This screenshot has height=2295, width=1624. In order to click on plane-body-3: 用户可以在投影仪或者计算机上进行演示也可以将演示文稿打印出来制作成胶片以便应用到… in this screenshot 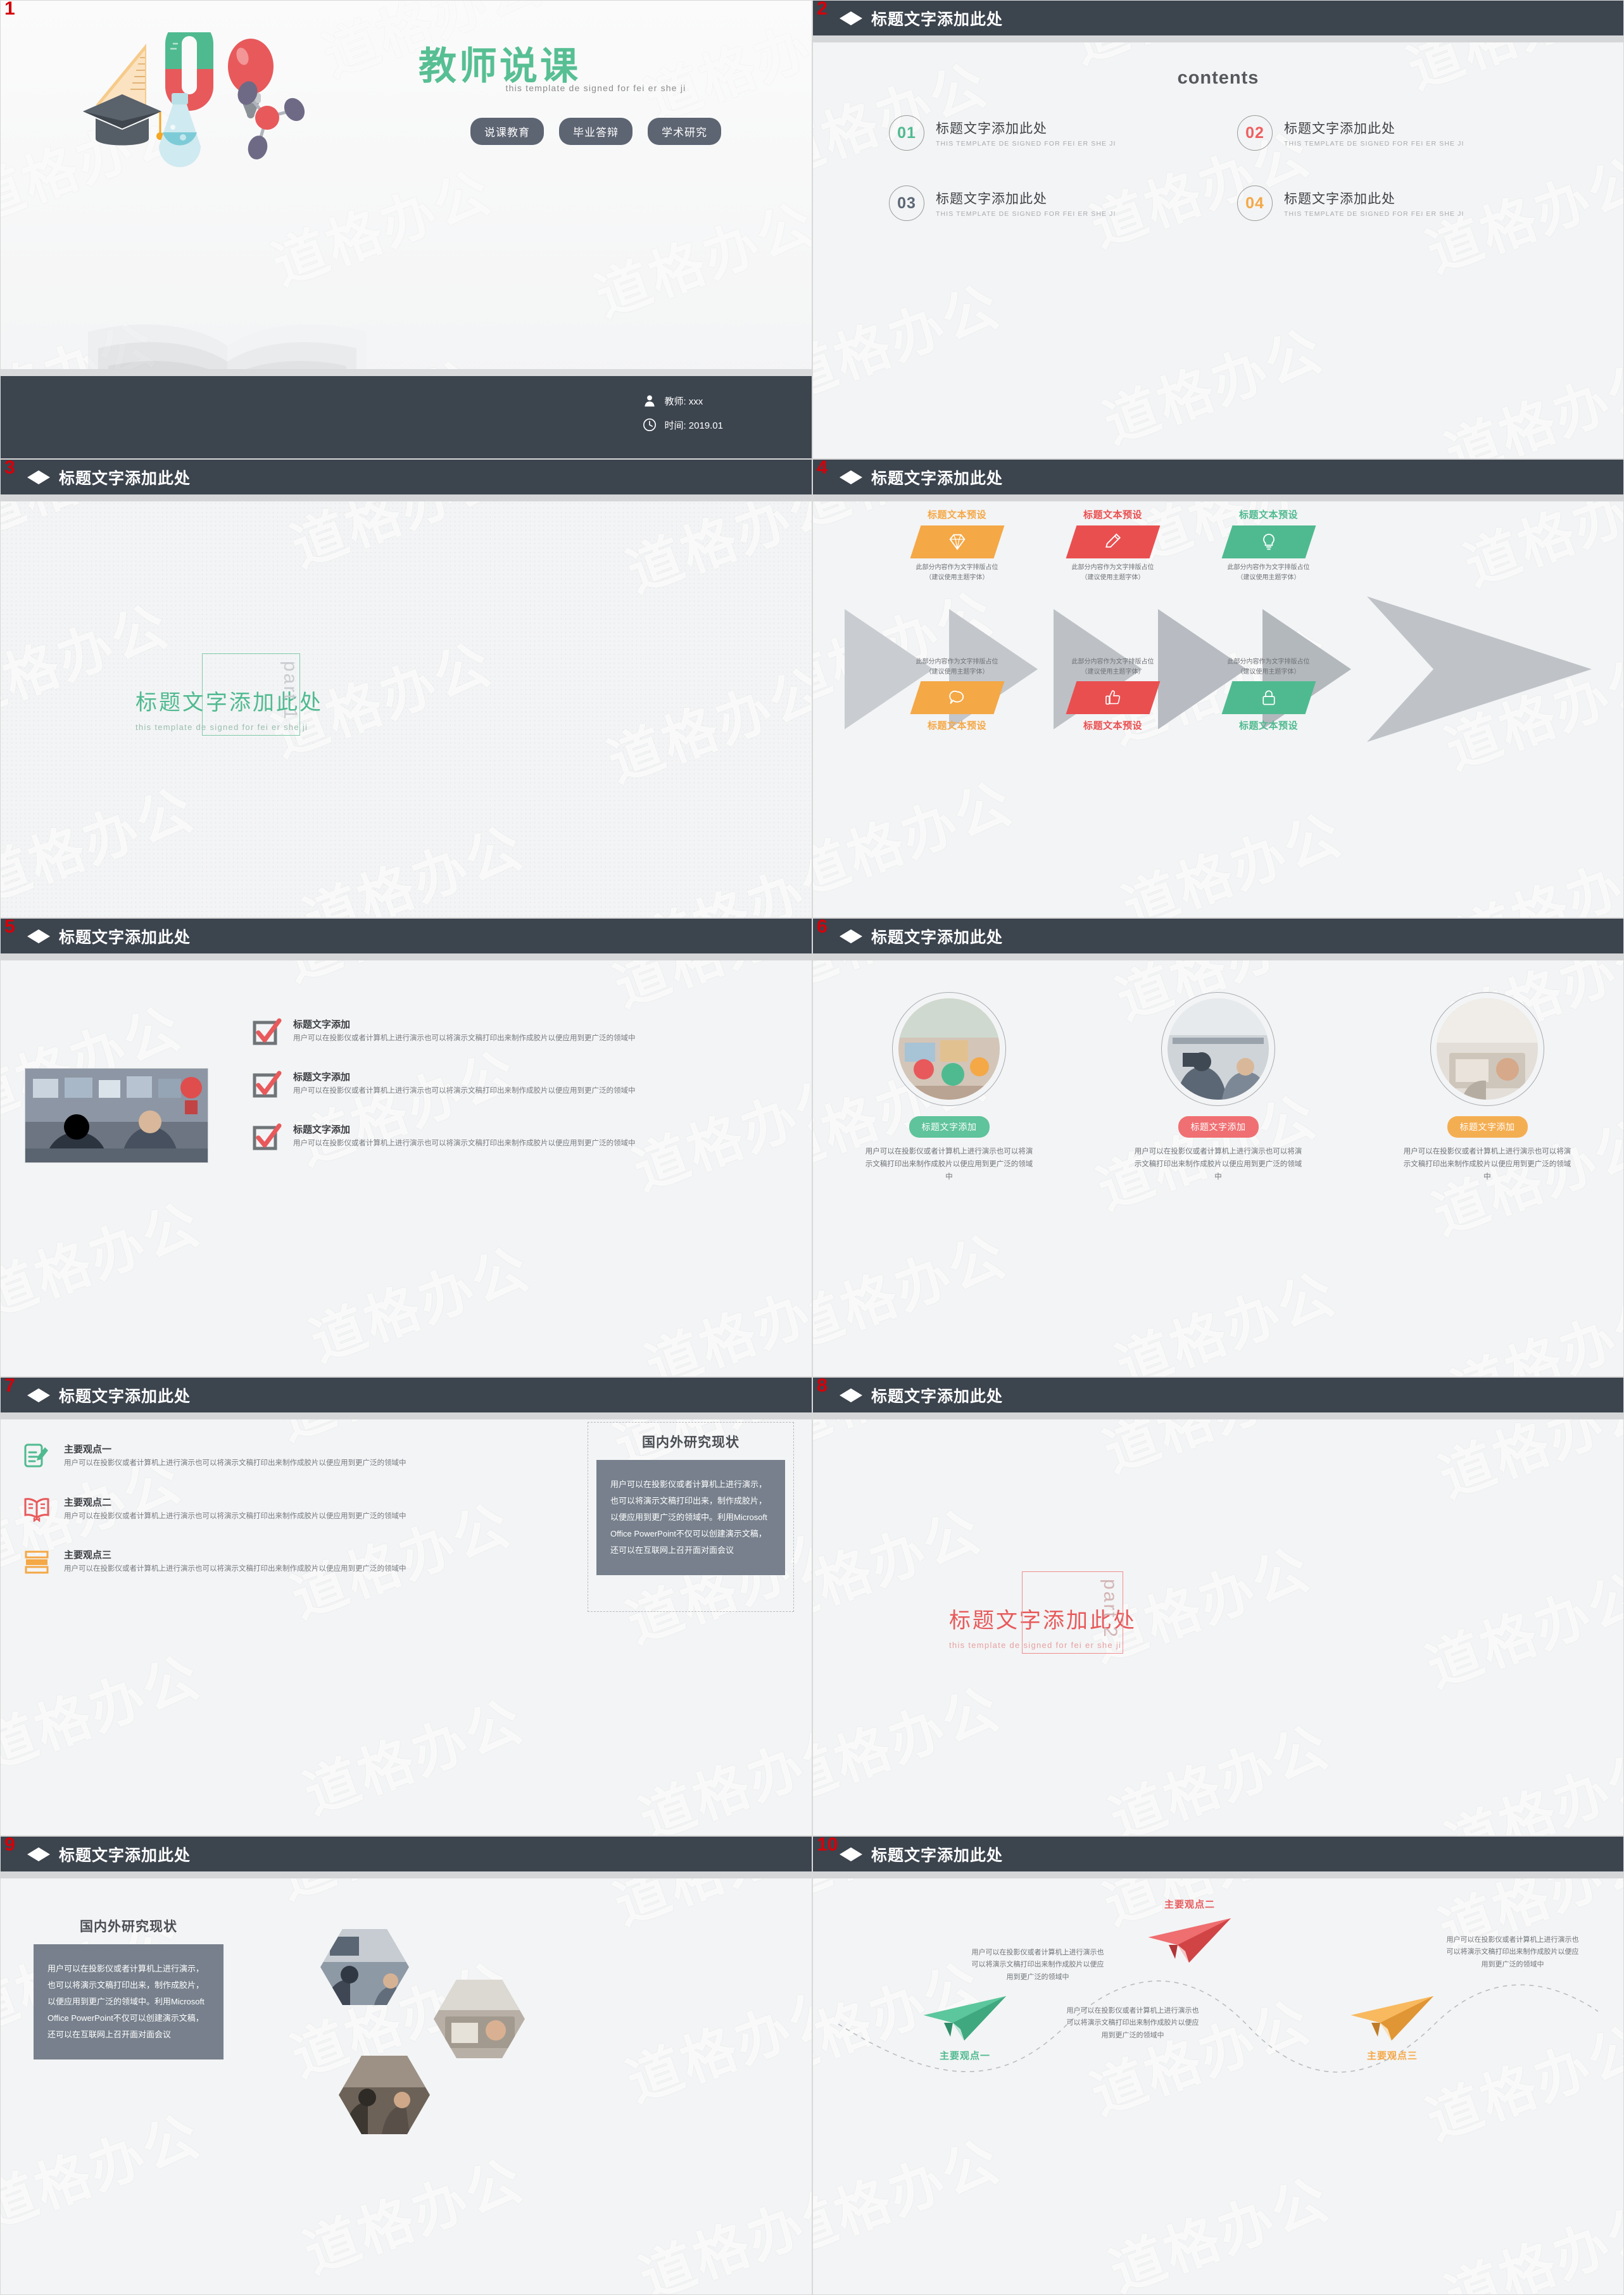, I will do `click(1512, 1952)`.